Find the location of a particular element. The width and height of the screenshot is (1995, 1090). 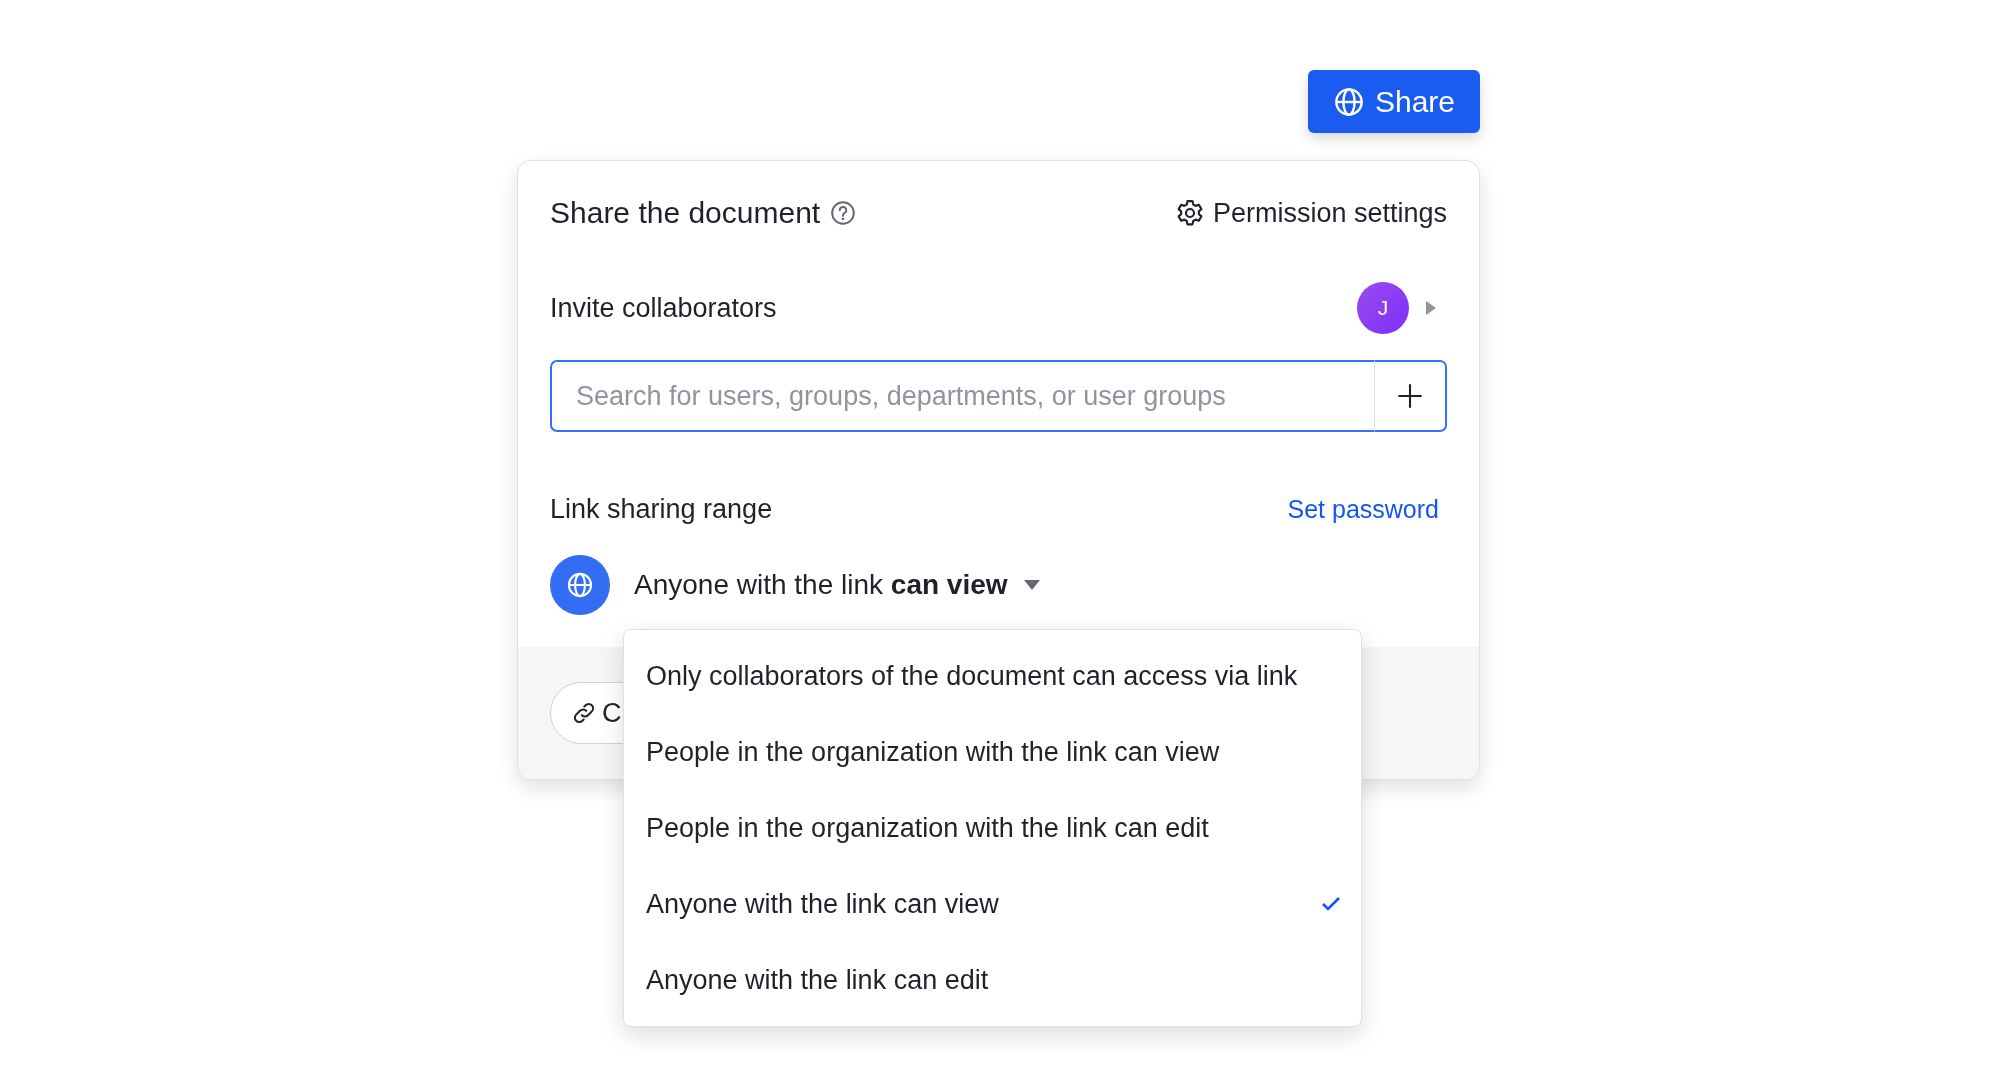

user-avatar: J is located at coordinates (1383, 308).